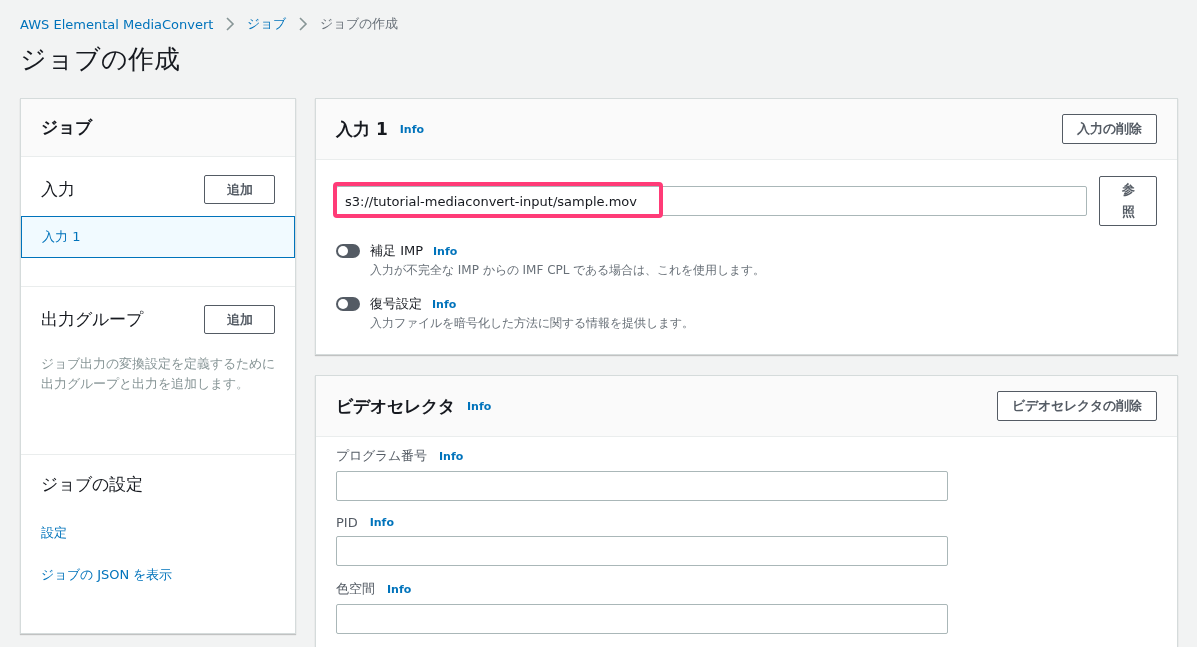 The image size is (1197, 647). I want to click on toggle-description: 入力が不完全な IMP からの IMF CPL である場合は、これを使用します。, so click(568, 270).